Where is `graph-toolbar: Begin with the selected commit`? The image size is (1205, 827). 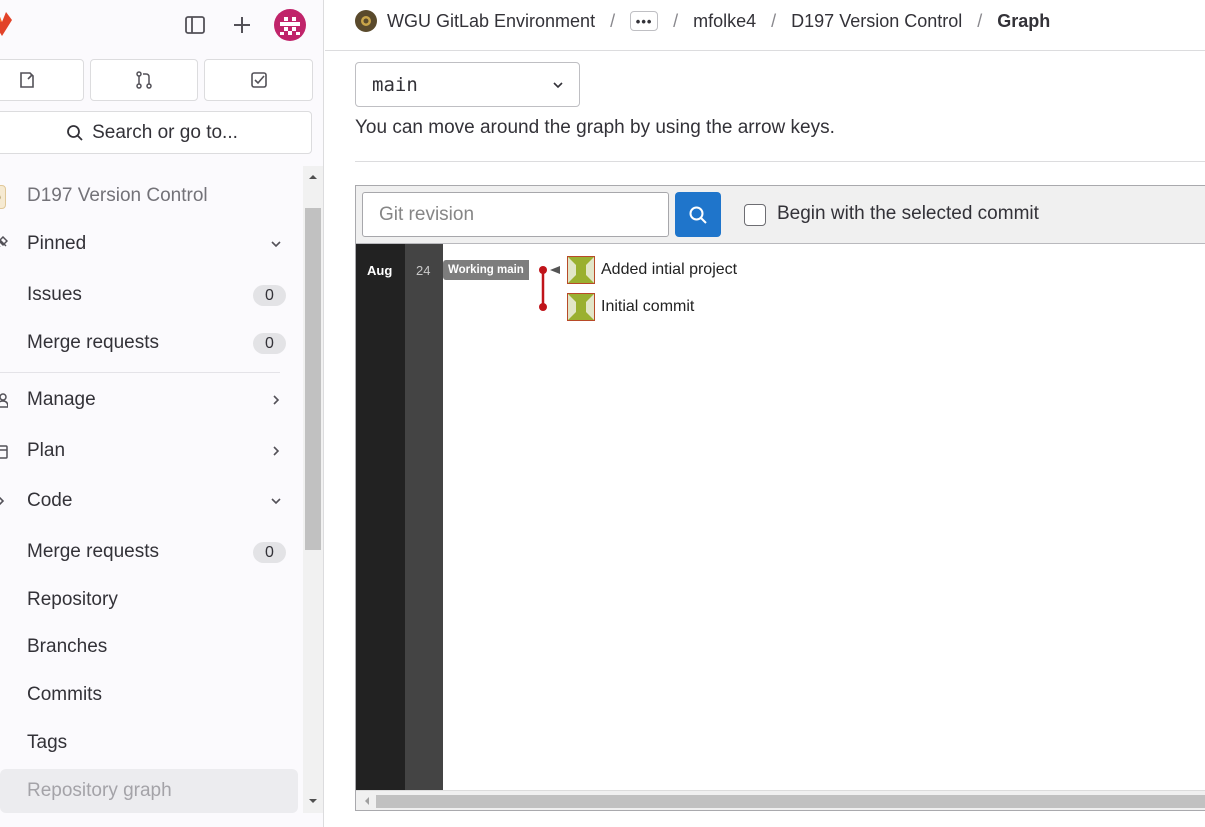
graph-toolbar: Begin with the selected commit is located at coordinates (780, 215).